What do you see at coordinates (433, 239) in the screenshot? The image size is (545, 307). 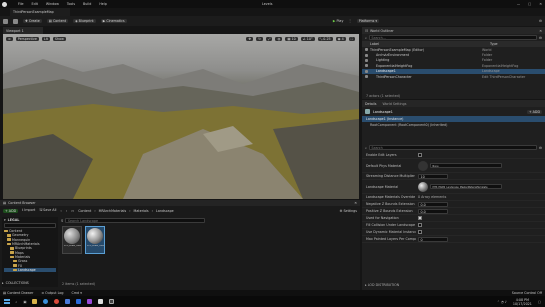 I see `property-number-field: 0` at bounding box center [433, 239].